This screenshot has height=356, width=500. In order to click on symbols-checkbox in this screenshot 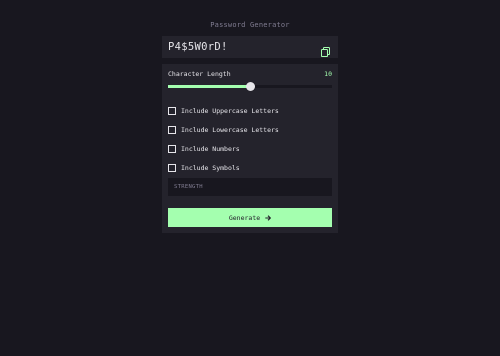, I will do `click(172, 167)`.